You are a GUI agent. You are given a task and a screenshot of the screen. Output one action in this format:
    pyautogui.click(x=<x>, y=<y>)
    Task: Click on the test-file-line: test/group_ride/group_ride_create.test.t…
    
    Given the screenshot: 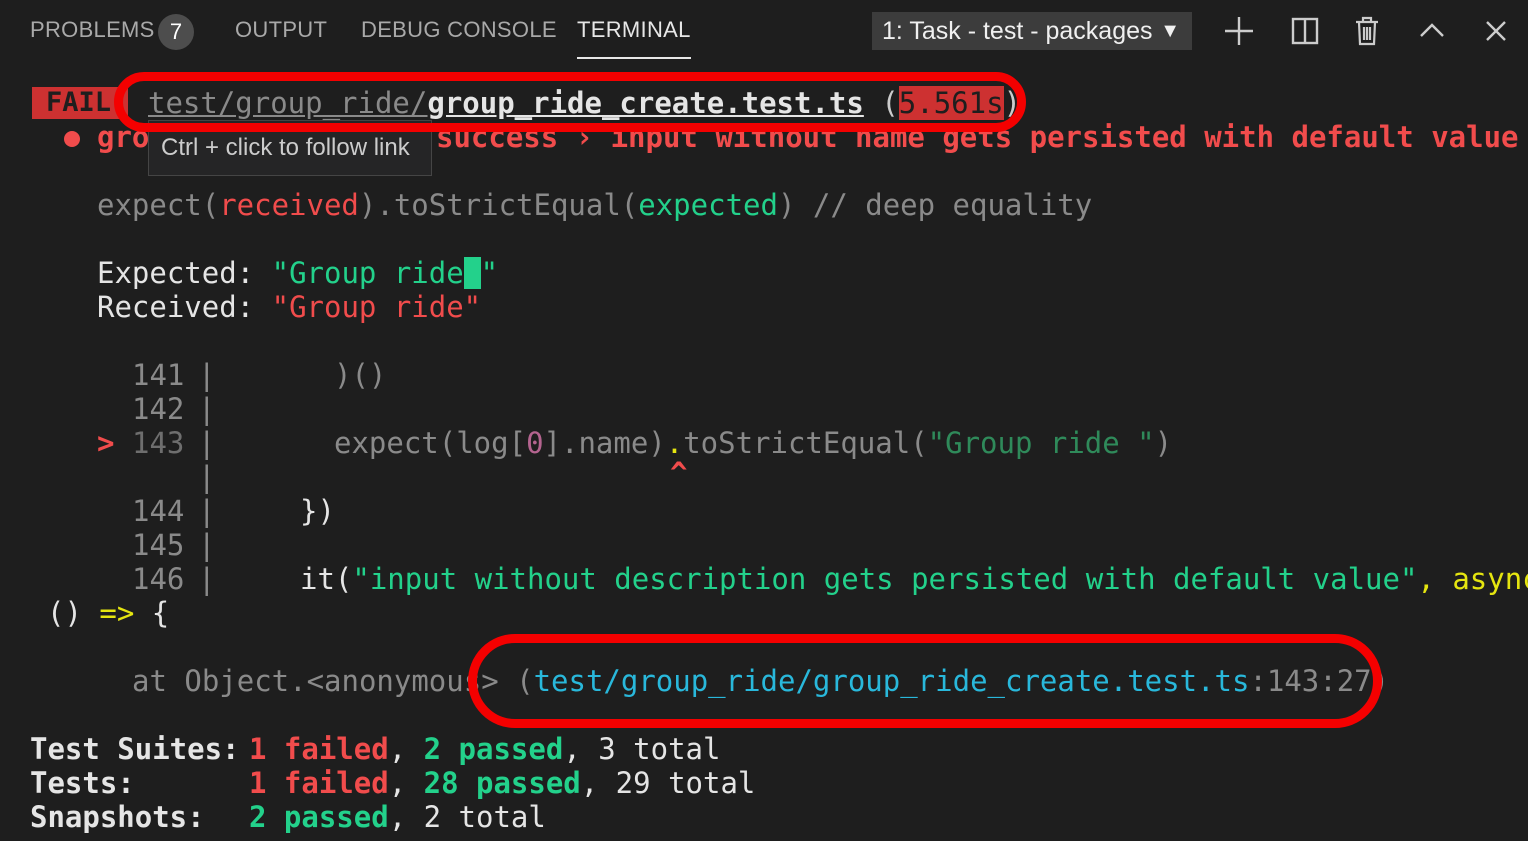 What is the action you would take?
    pyautogui.click(x=585, y=103)
    